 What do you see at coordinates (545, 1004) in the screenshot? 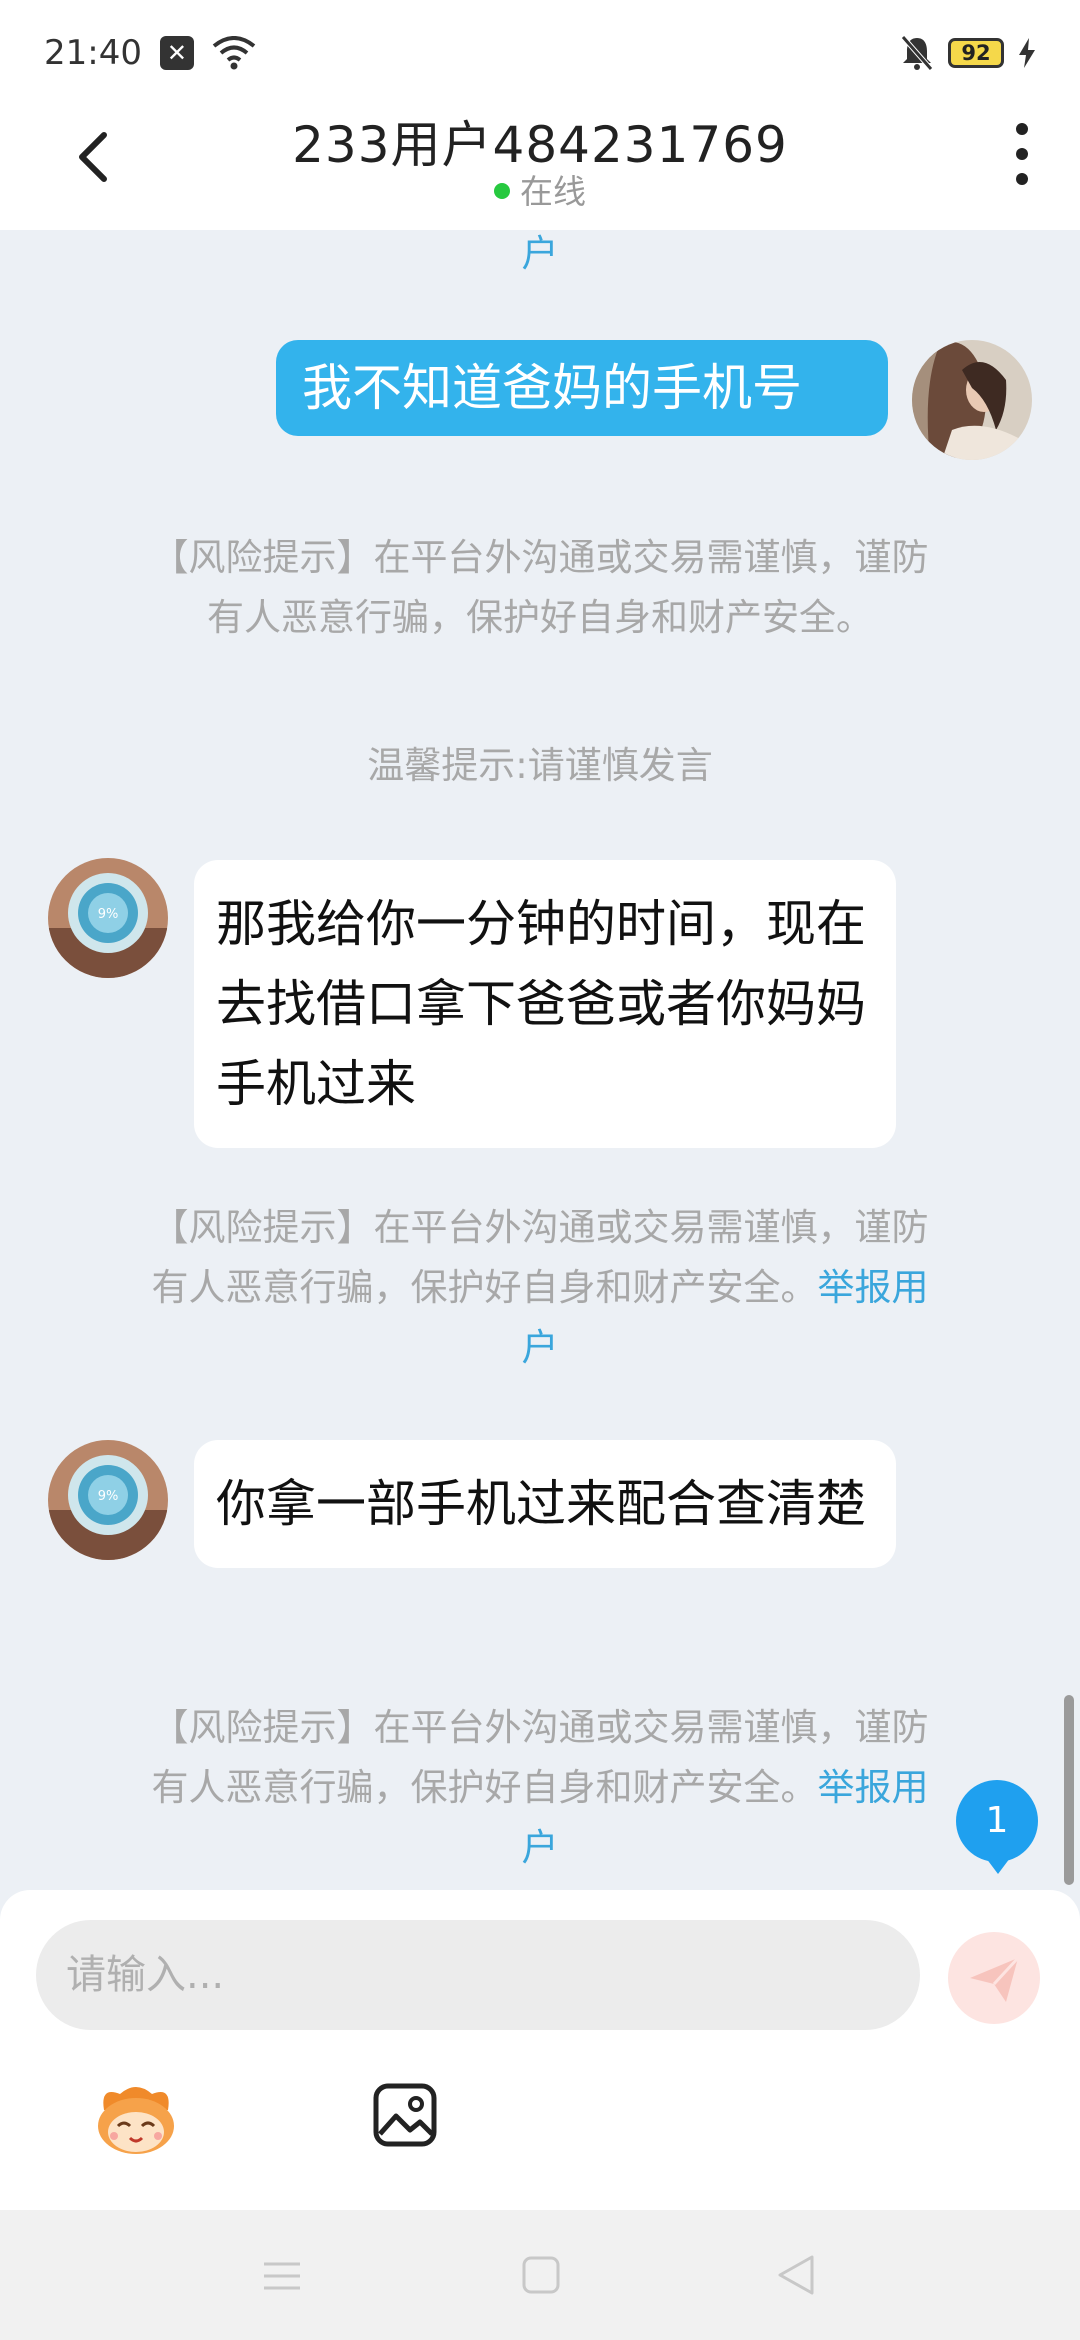
I see `message-bubble-incoming: 那我给你一分钟的时间，现在去找借口拿下爸爸或者你妈妈手机过来` at bounding box center [545, 1004].